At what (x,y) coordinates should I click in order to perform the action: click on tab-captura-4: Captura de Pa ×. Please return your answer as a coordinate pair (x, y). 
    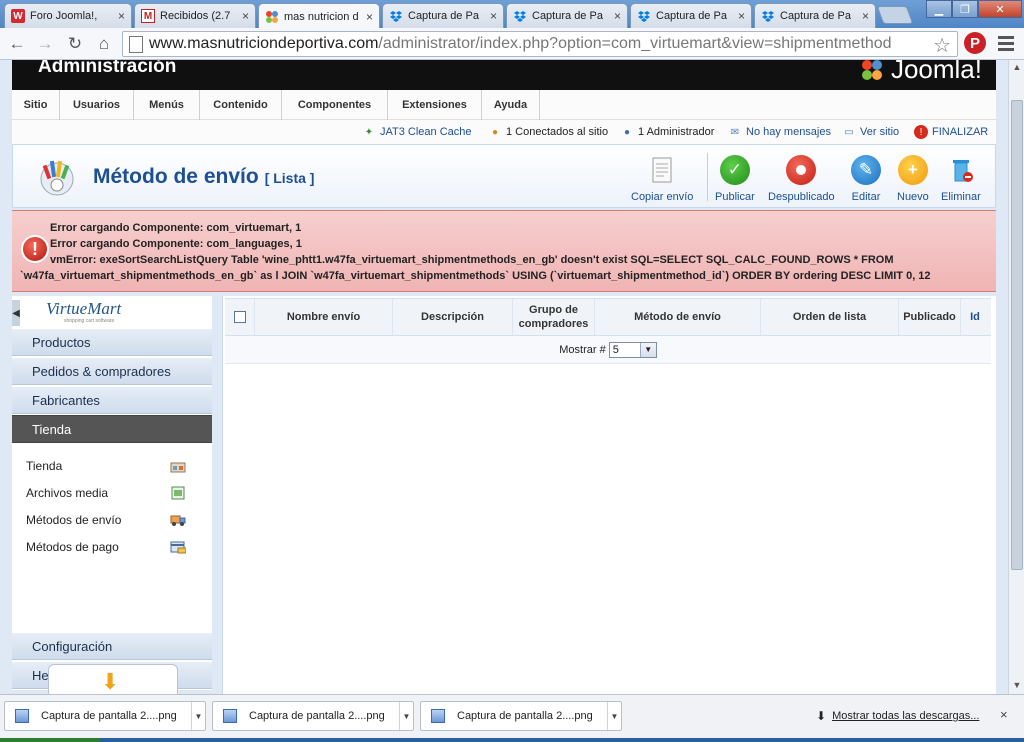
    Looking at the image, I should click on (815, 15).